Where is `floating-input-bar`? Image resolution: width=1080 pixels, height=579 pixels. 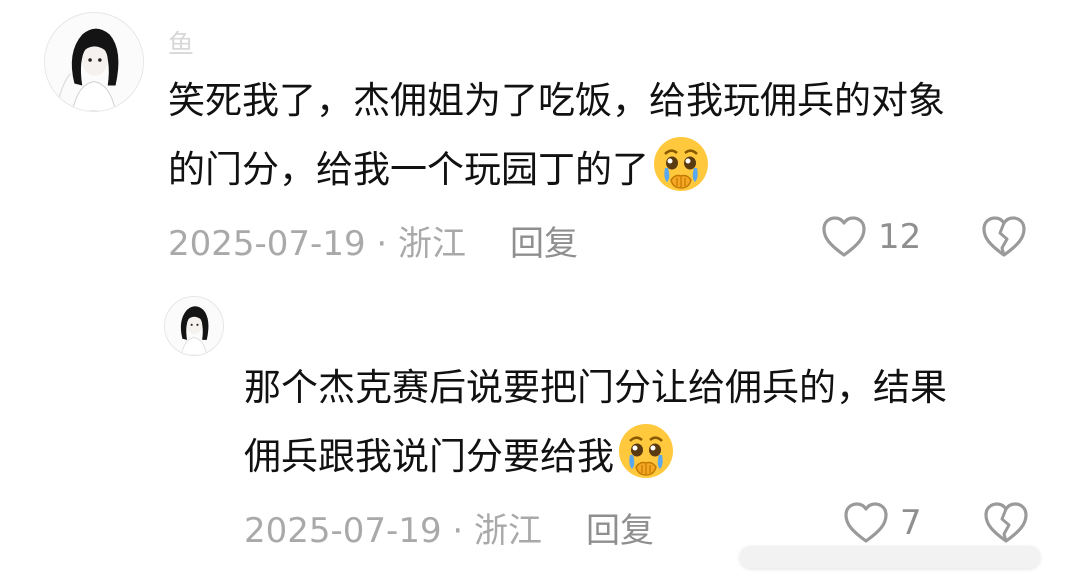 floating-input-bar is located at coordinates (890, 557).